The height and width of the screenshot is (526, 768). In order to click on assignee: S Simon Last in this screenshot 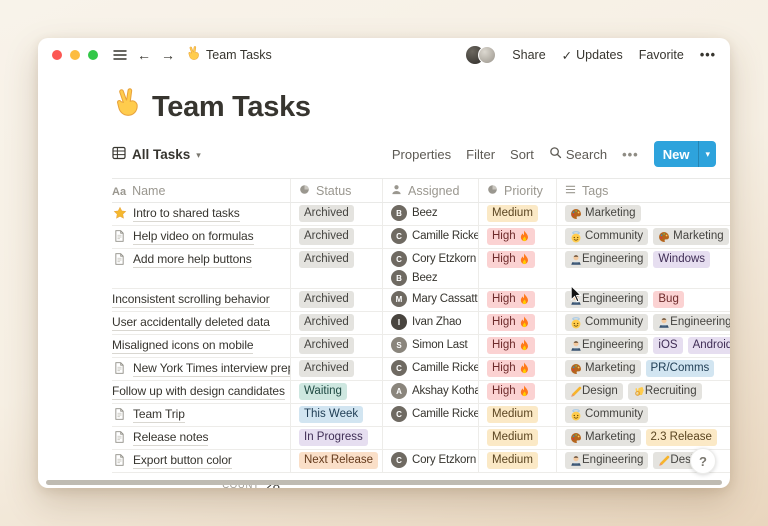, I will do `click(429, 345)`.